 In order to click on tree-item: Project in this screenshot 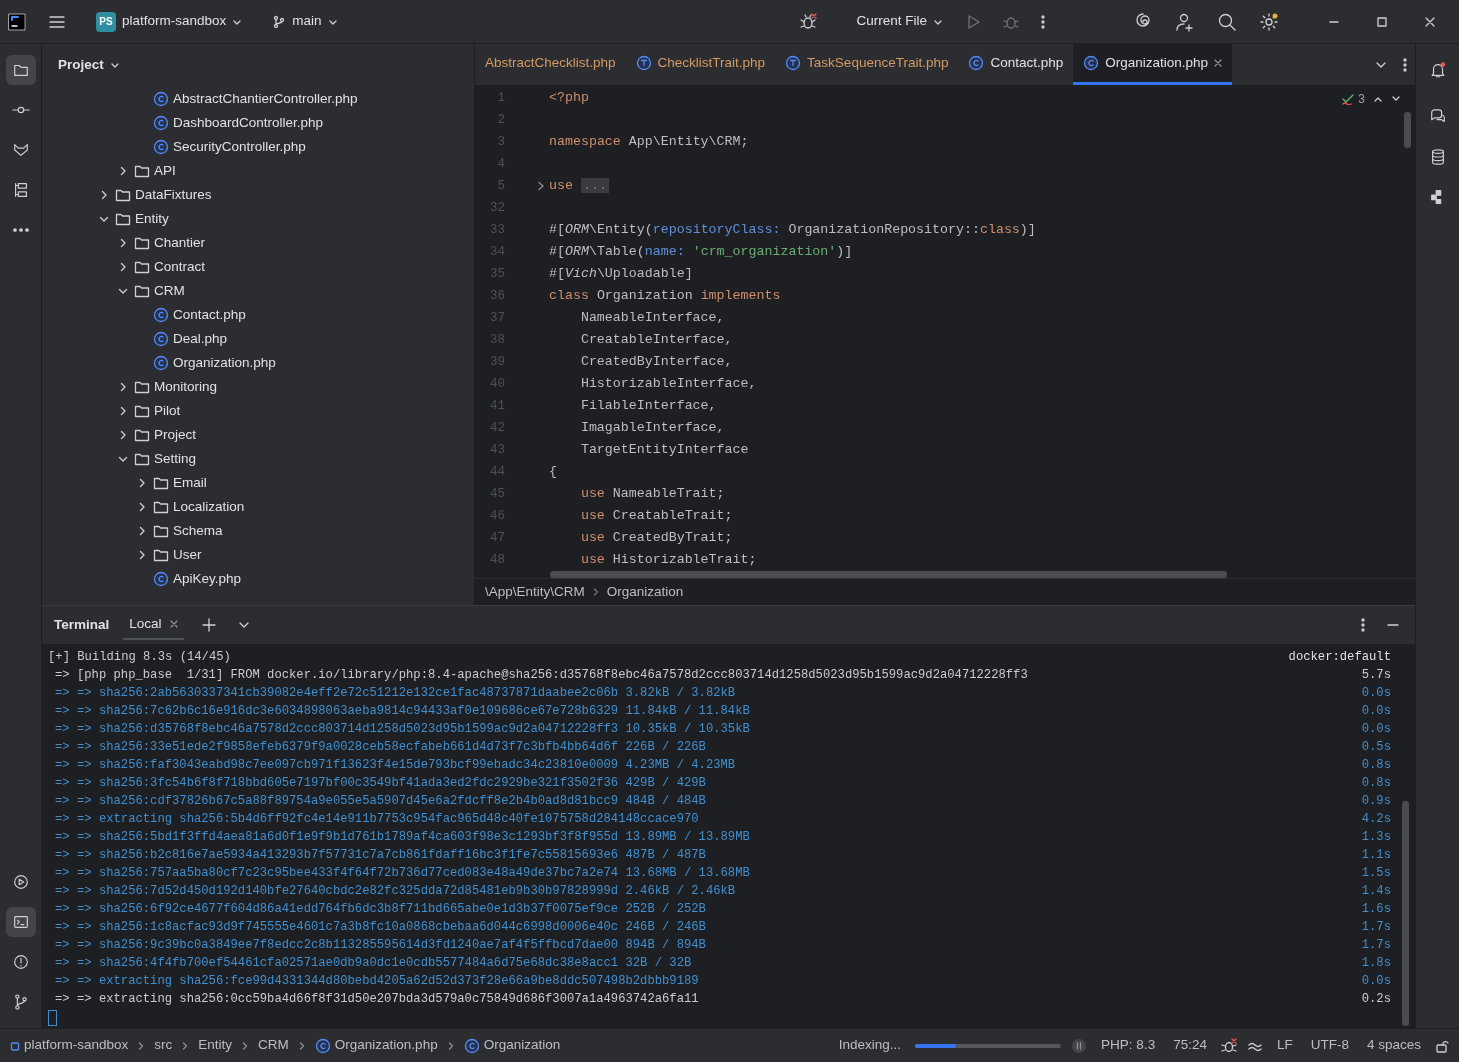, I will do `click(258, 435)`.